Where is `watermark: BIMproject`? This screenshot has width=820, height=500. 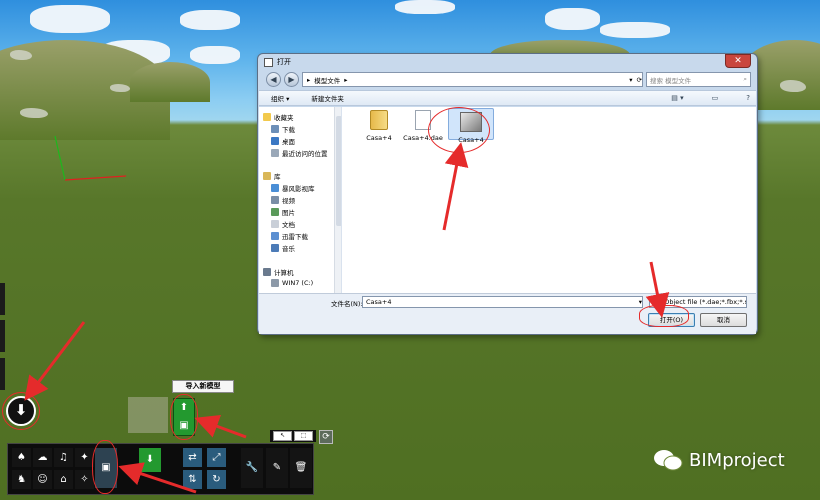 watermark: BIMproject is located at coordinates (719, 460).